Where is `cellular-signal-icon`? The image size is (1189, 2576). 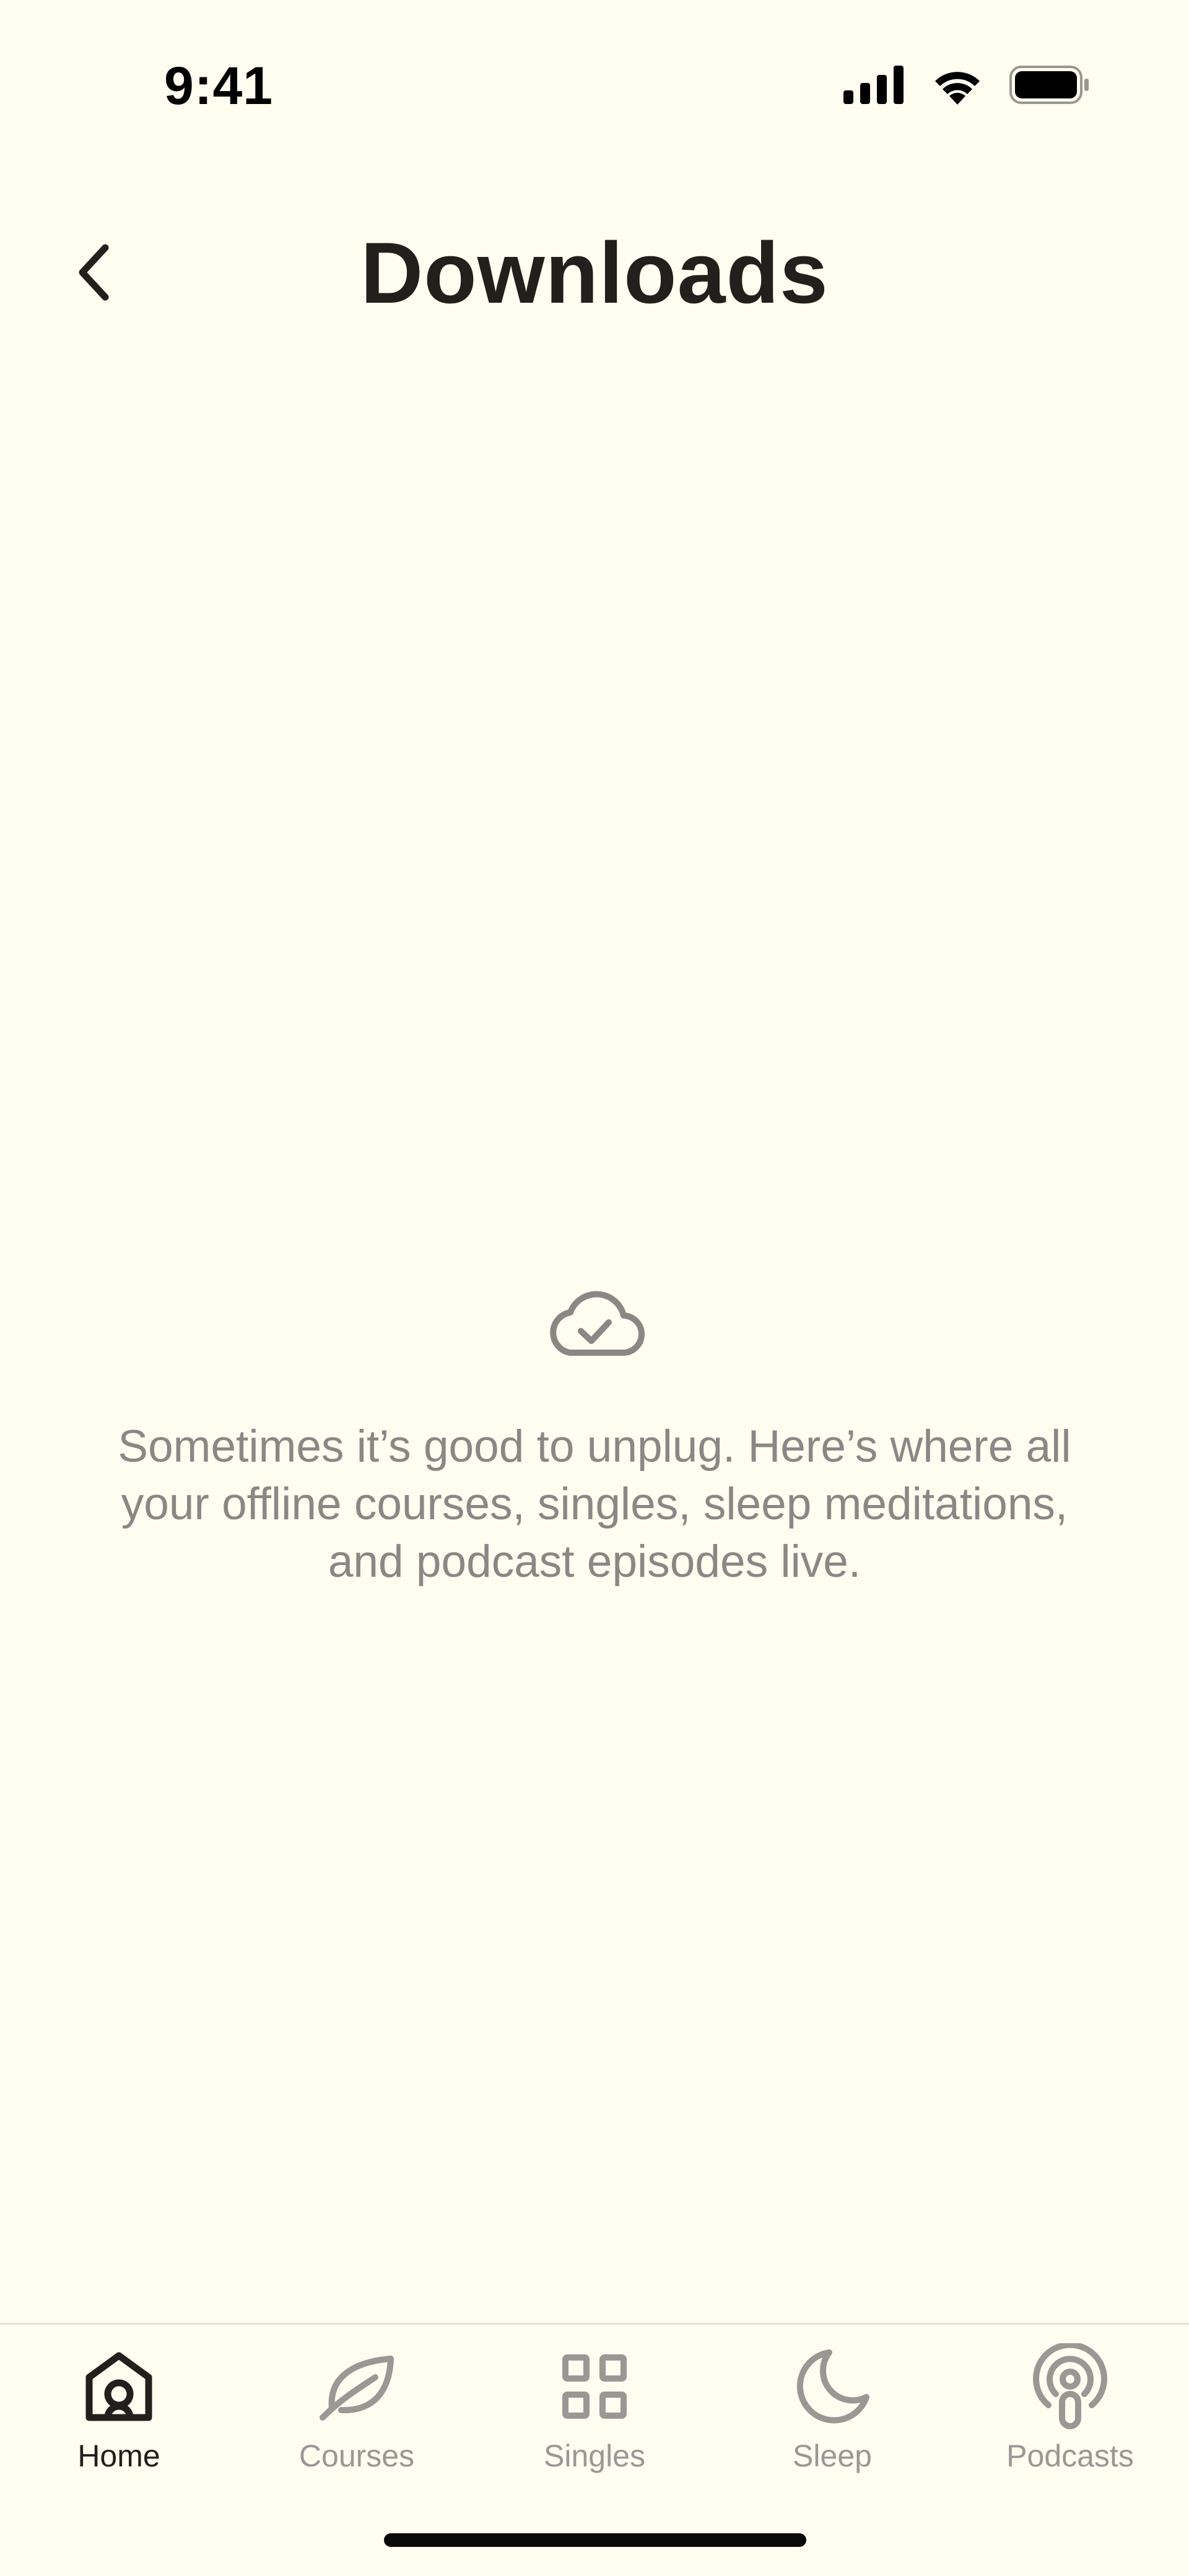
cellular-signal-icon is located at coordinates (874, 86).